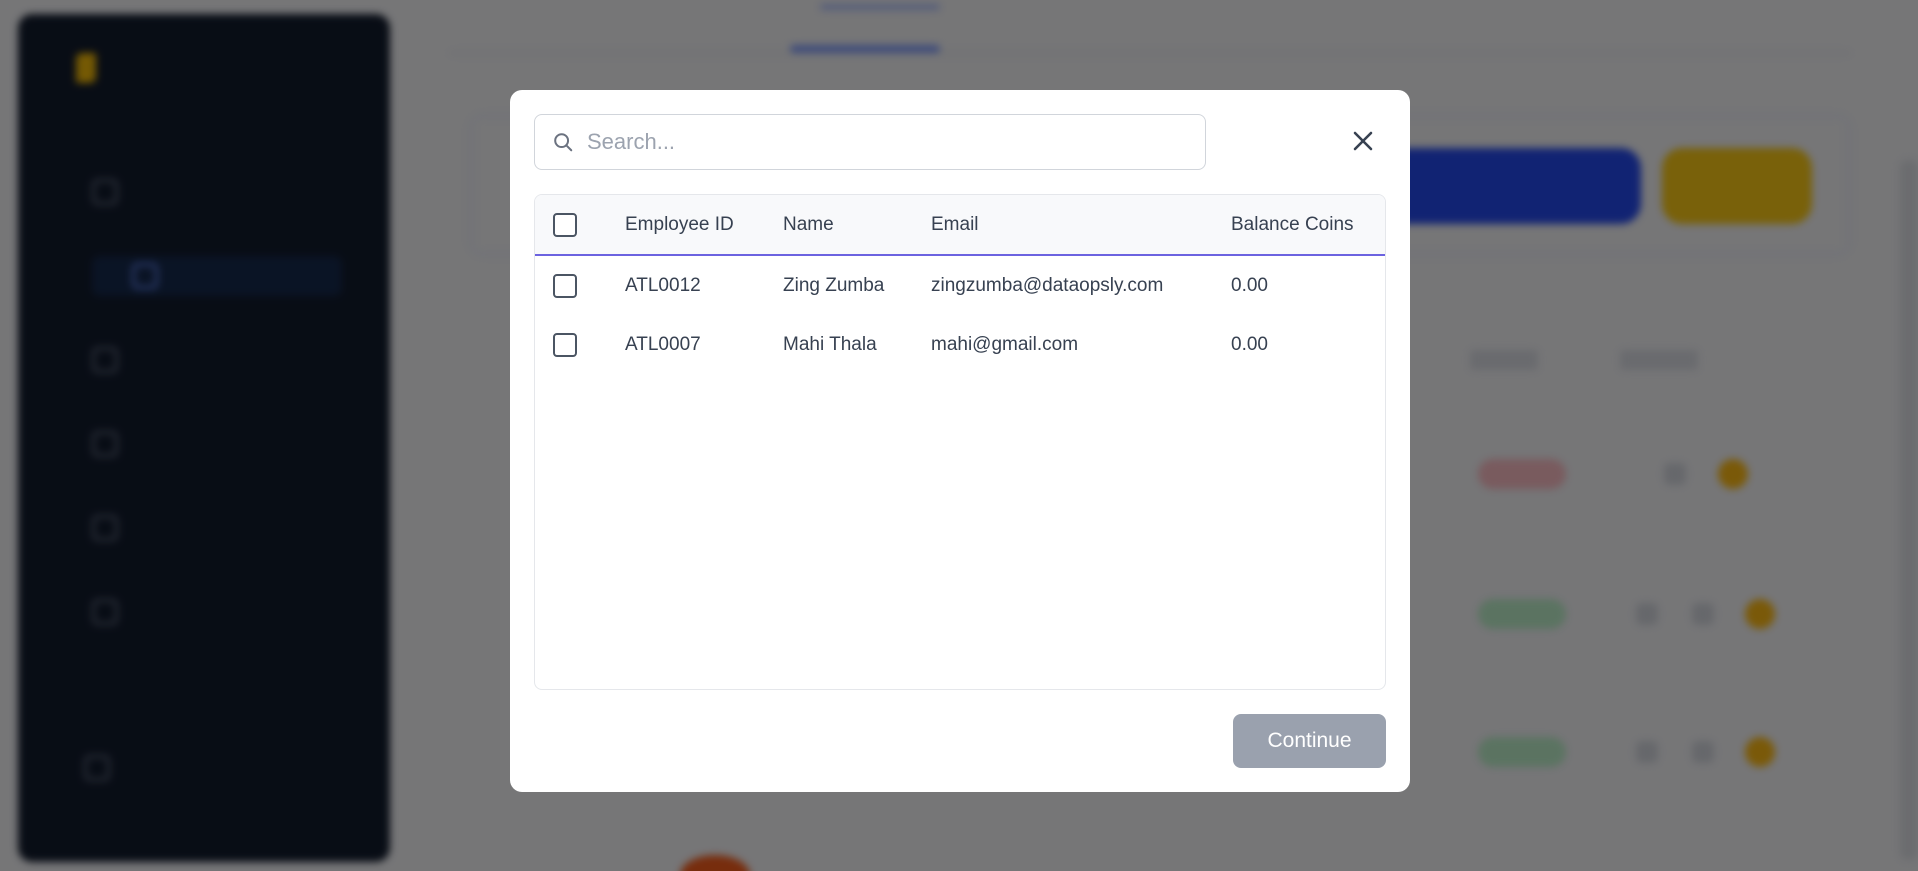 The height and width of the screenshot is (871, 1918). What do you see at coordinates (830, 344) in the screenshot?
I see `name-cell: Mahi Thala` at bounding box center [830, 344].